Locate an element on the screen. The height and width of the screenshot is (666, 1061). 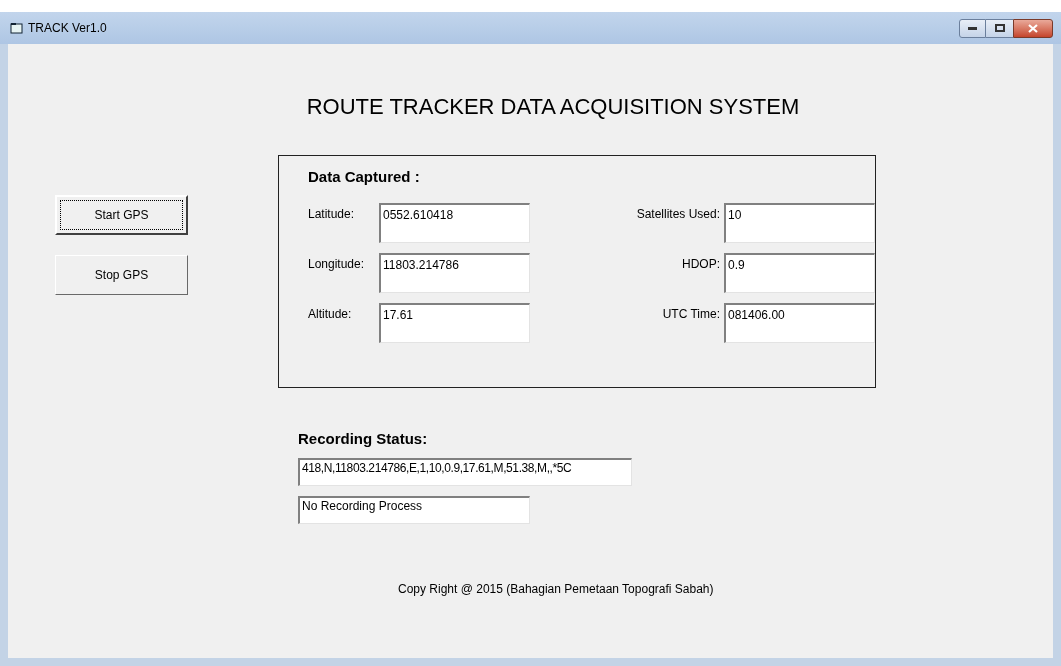
maximize-button is located at coordinates (999, 28).